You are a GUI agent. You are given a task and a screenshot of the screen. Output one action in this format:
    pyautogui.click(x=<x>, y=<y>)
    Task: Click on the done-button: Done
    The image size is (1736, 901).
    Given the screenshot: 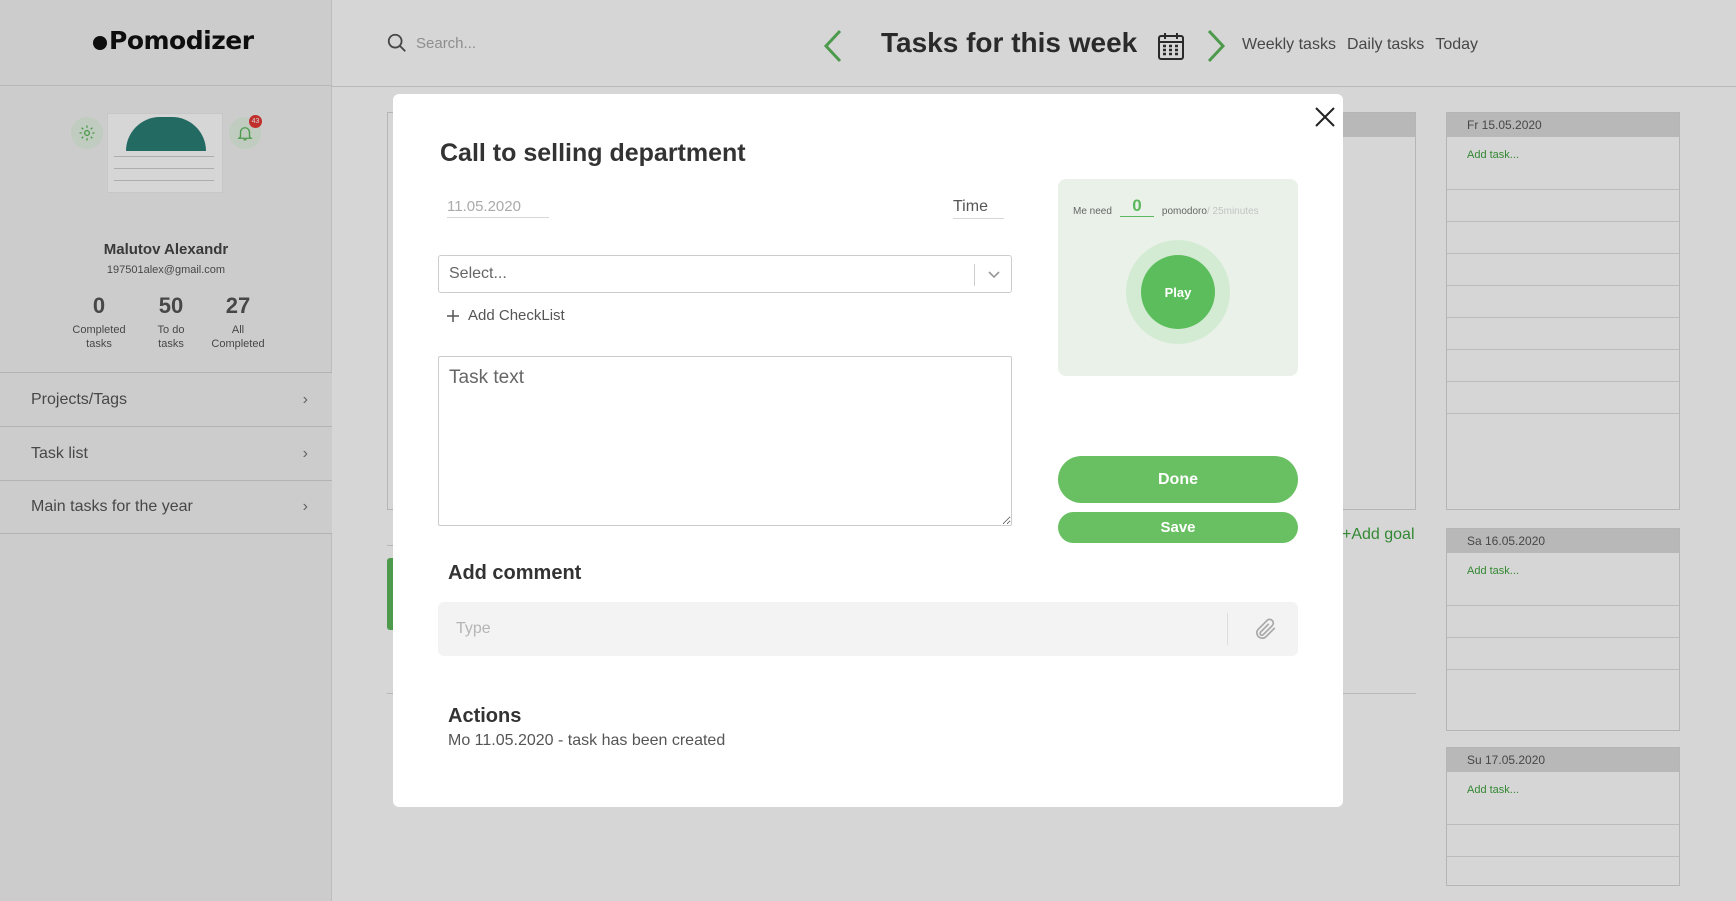 What is the action you would take?
    pyautogui.click(x=1178, y=479)
    